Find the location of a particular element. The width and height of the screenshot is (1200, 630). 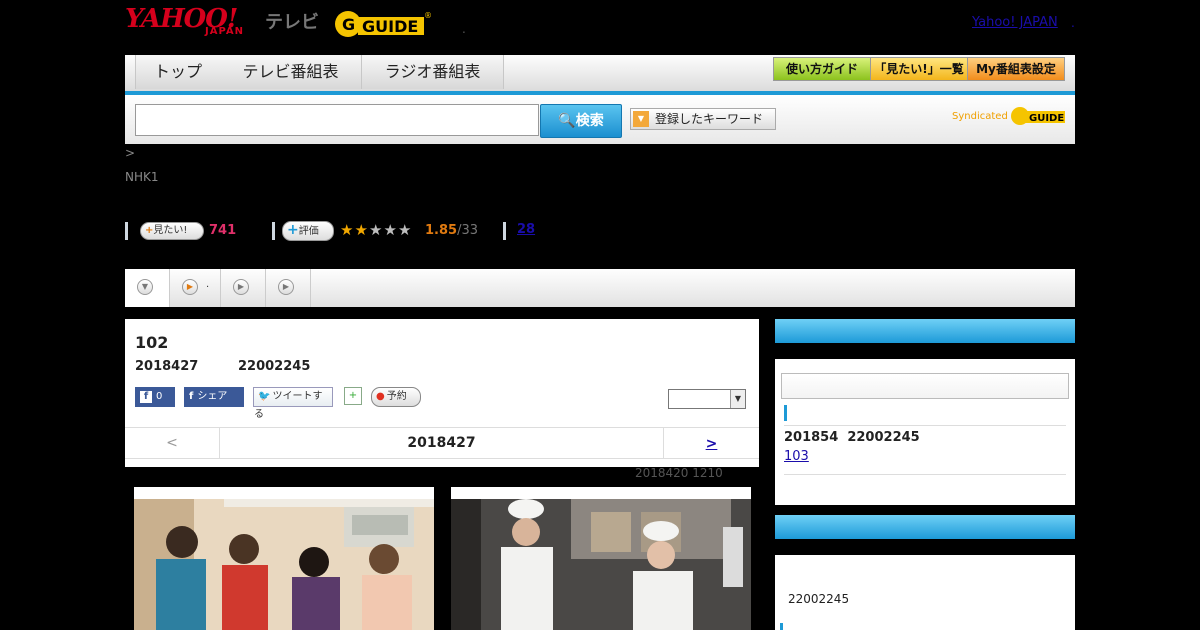

mitai-count: 741 is located at coordinates (223, 230).